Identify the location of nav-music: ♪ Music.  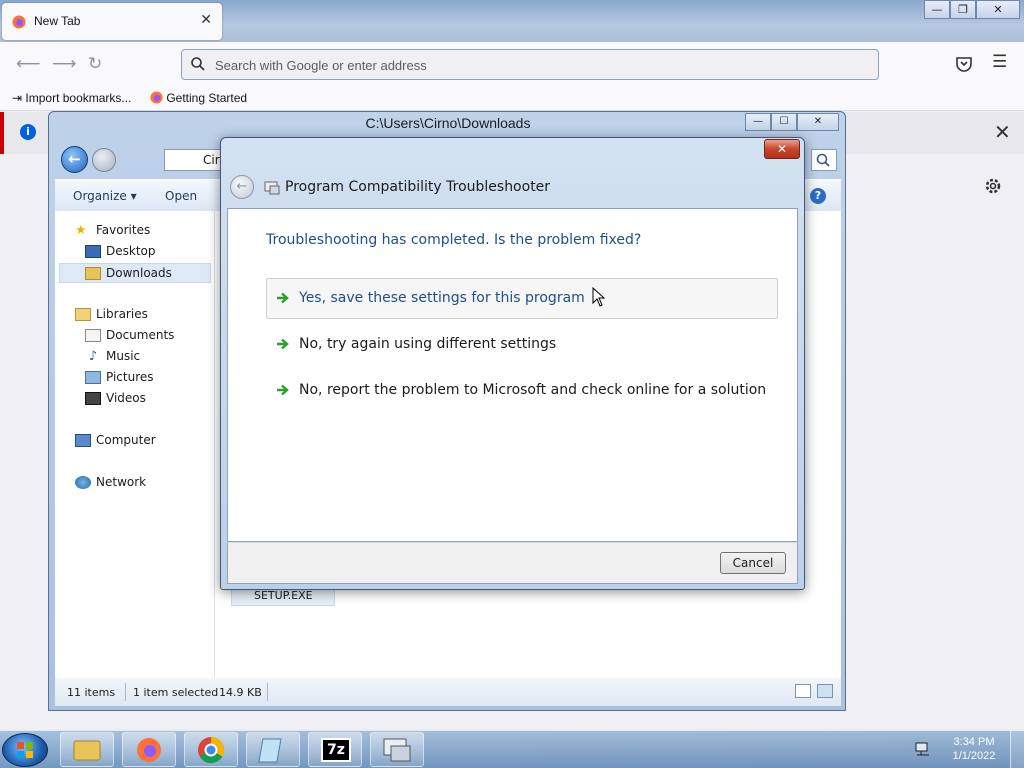
(112, 356).